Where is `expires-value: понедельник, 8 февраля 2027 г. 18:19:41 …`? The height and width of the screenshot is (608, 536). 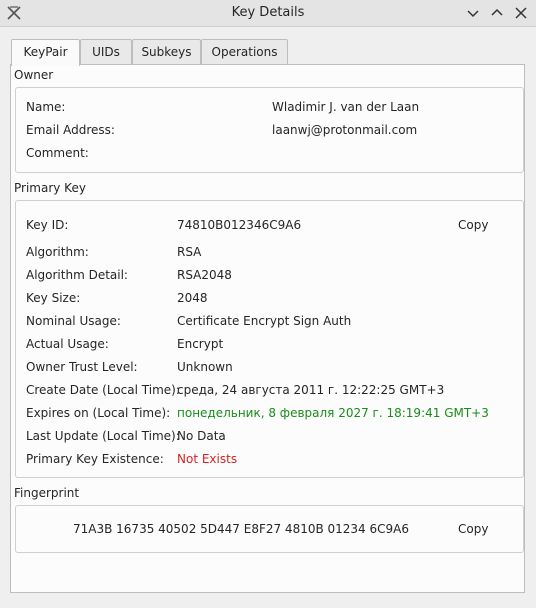 expires-value: понедельник, 8 февраля 2027 г. 18:19:41 … is located at coordinates (333, 413).